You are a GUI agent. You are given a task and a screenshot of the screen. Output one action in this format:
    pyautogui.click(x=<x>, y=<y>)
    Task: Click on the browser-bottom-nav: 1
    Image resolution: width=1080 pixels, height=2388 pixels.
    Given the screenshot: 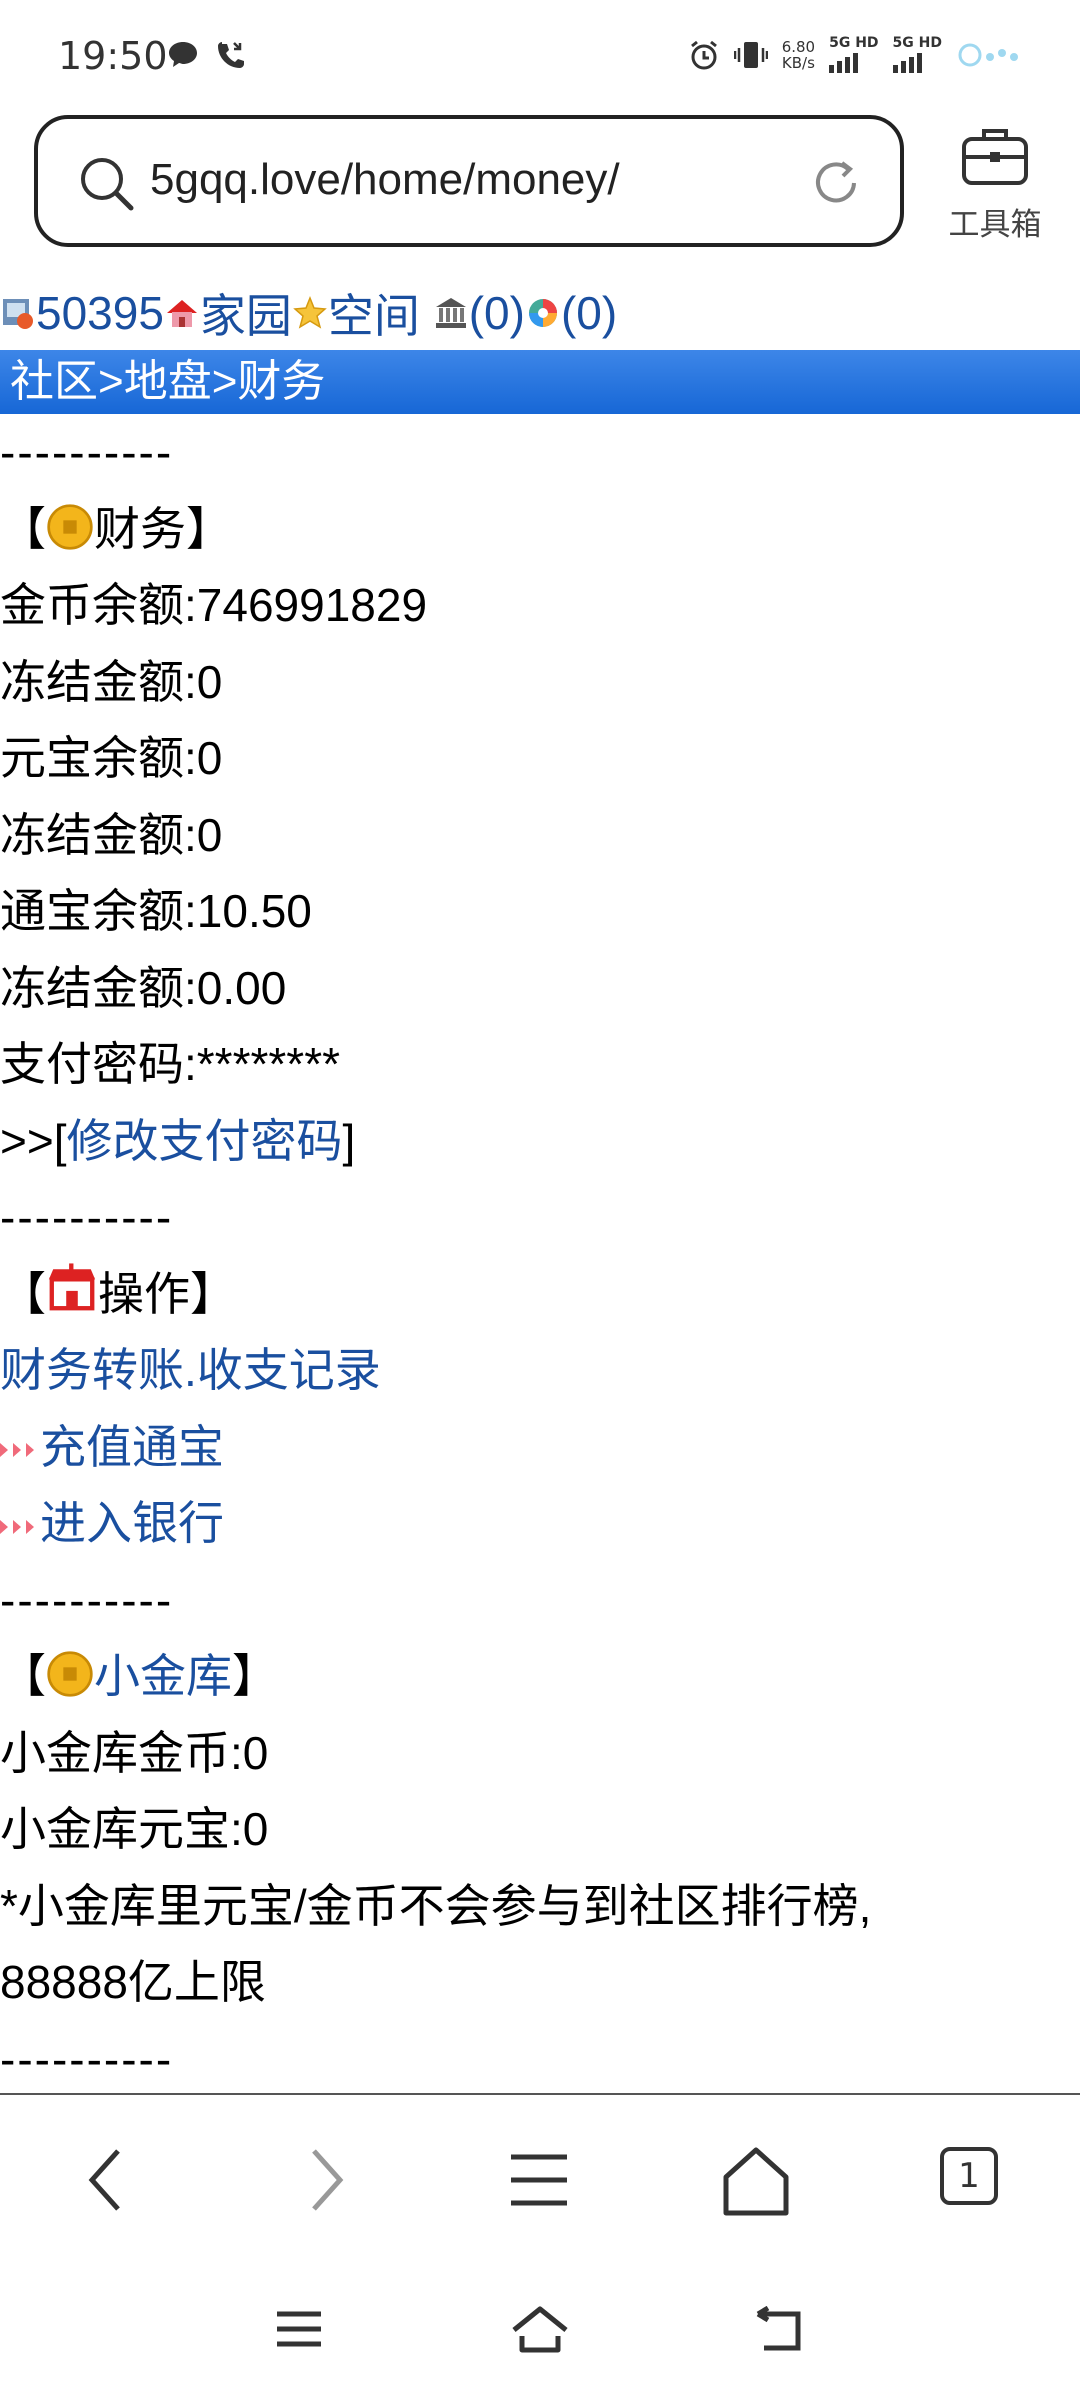 What is the action you would take?
    pyautogui.click(x=540, y=2181)
    